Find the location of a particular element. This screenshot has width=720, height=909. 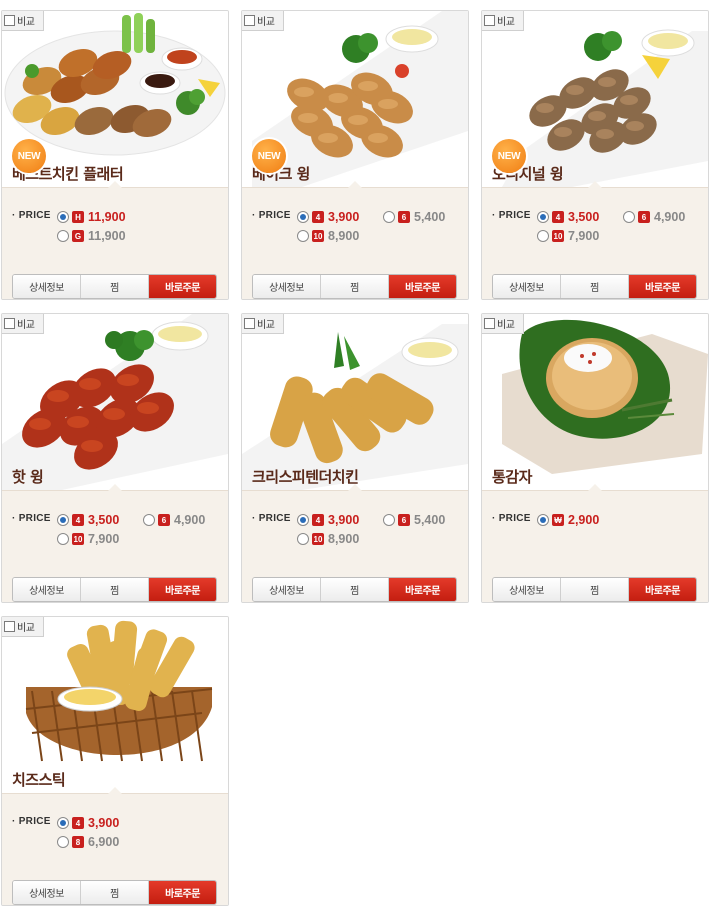

product-title: 크리스피텐더치킨 is located at coordinates (305, 476).